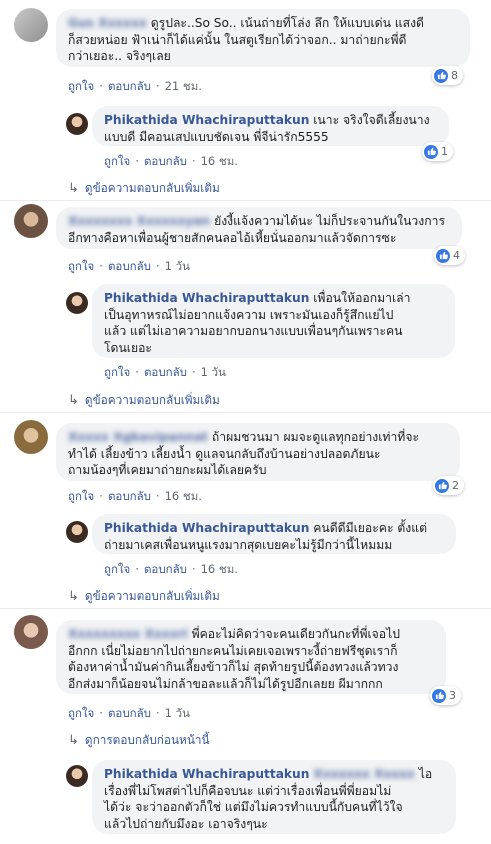 The width and height of the screenshot is (491, 844). What do you see at coordinates (147, 740) in the screenshot?
I see `view-more-label: ดูการตอบกลับก่อนหน้านี้` at bounding box center [147, 740].